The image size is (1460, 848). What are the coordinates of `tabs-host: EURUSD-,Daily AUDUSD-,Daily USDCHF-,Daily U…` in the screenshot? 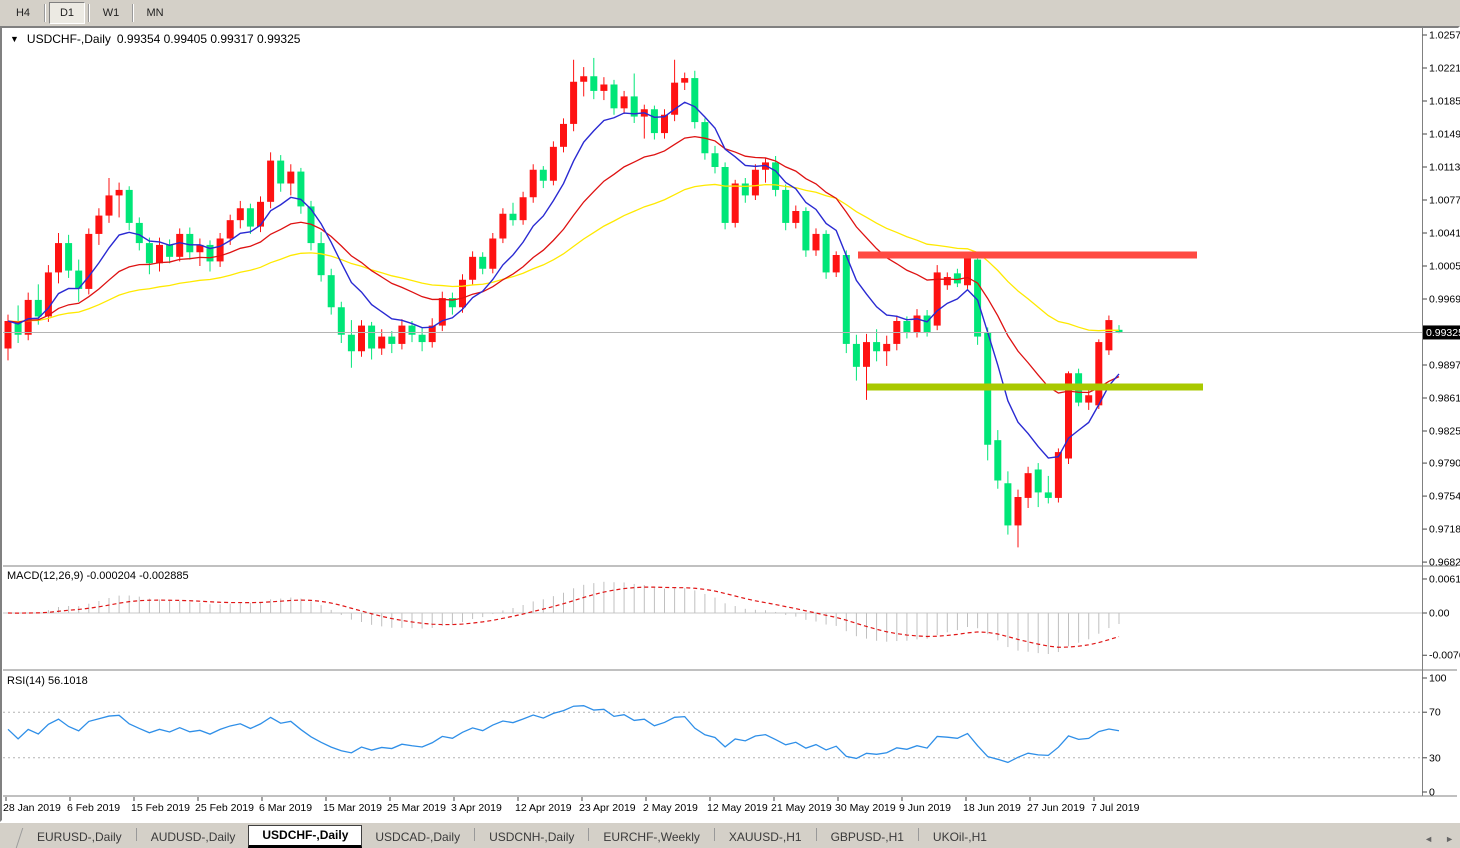 It's located at (512, 836).